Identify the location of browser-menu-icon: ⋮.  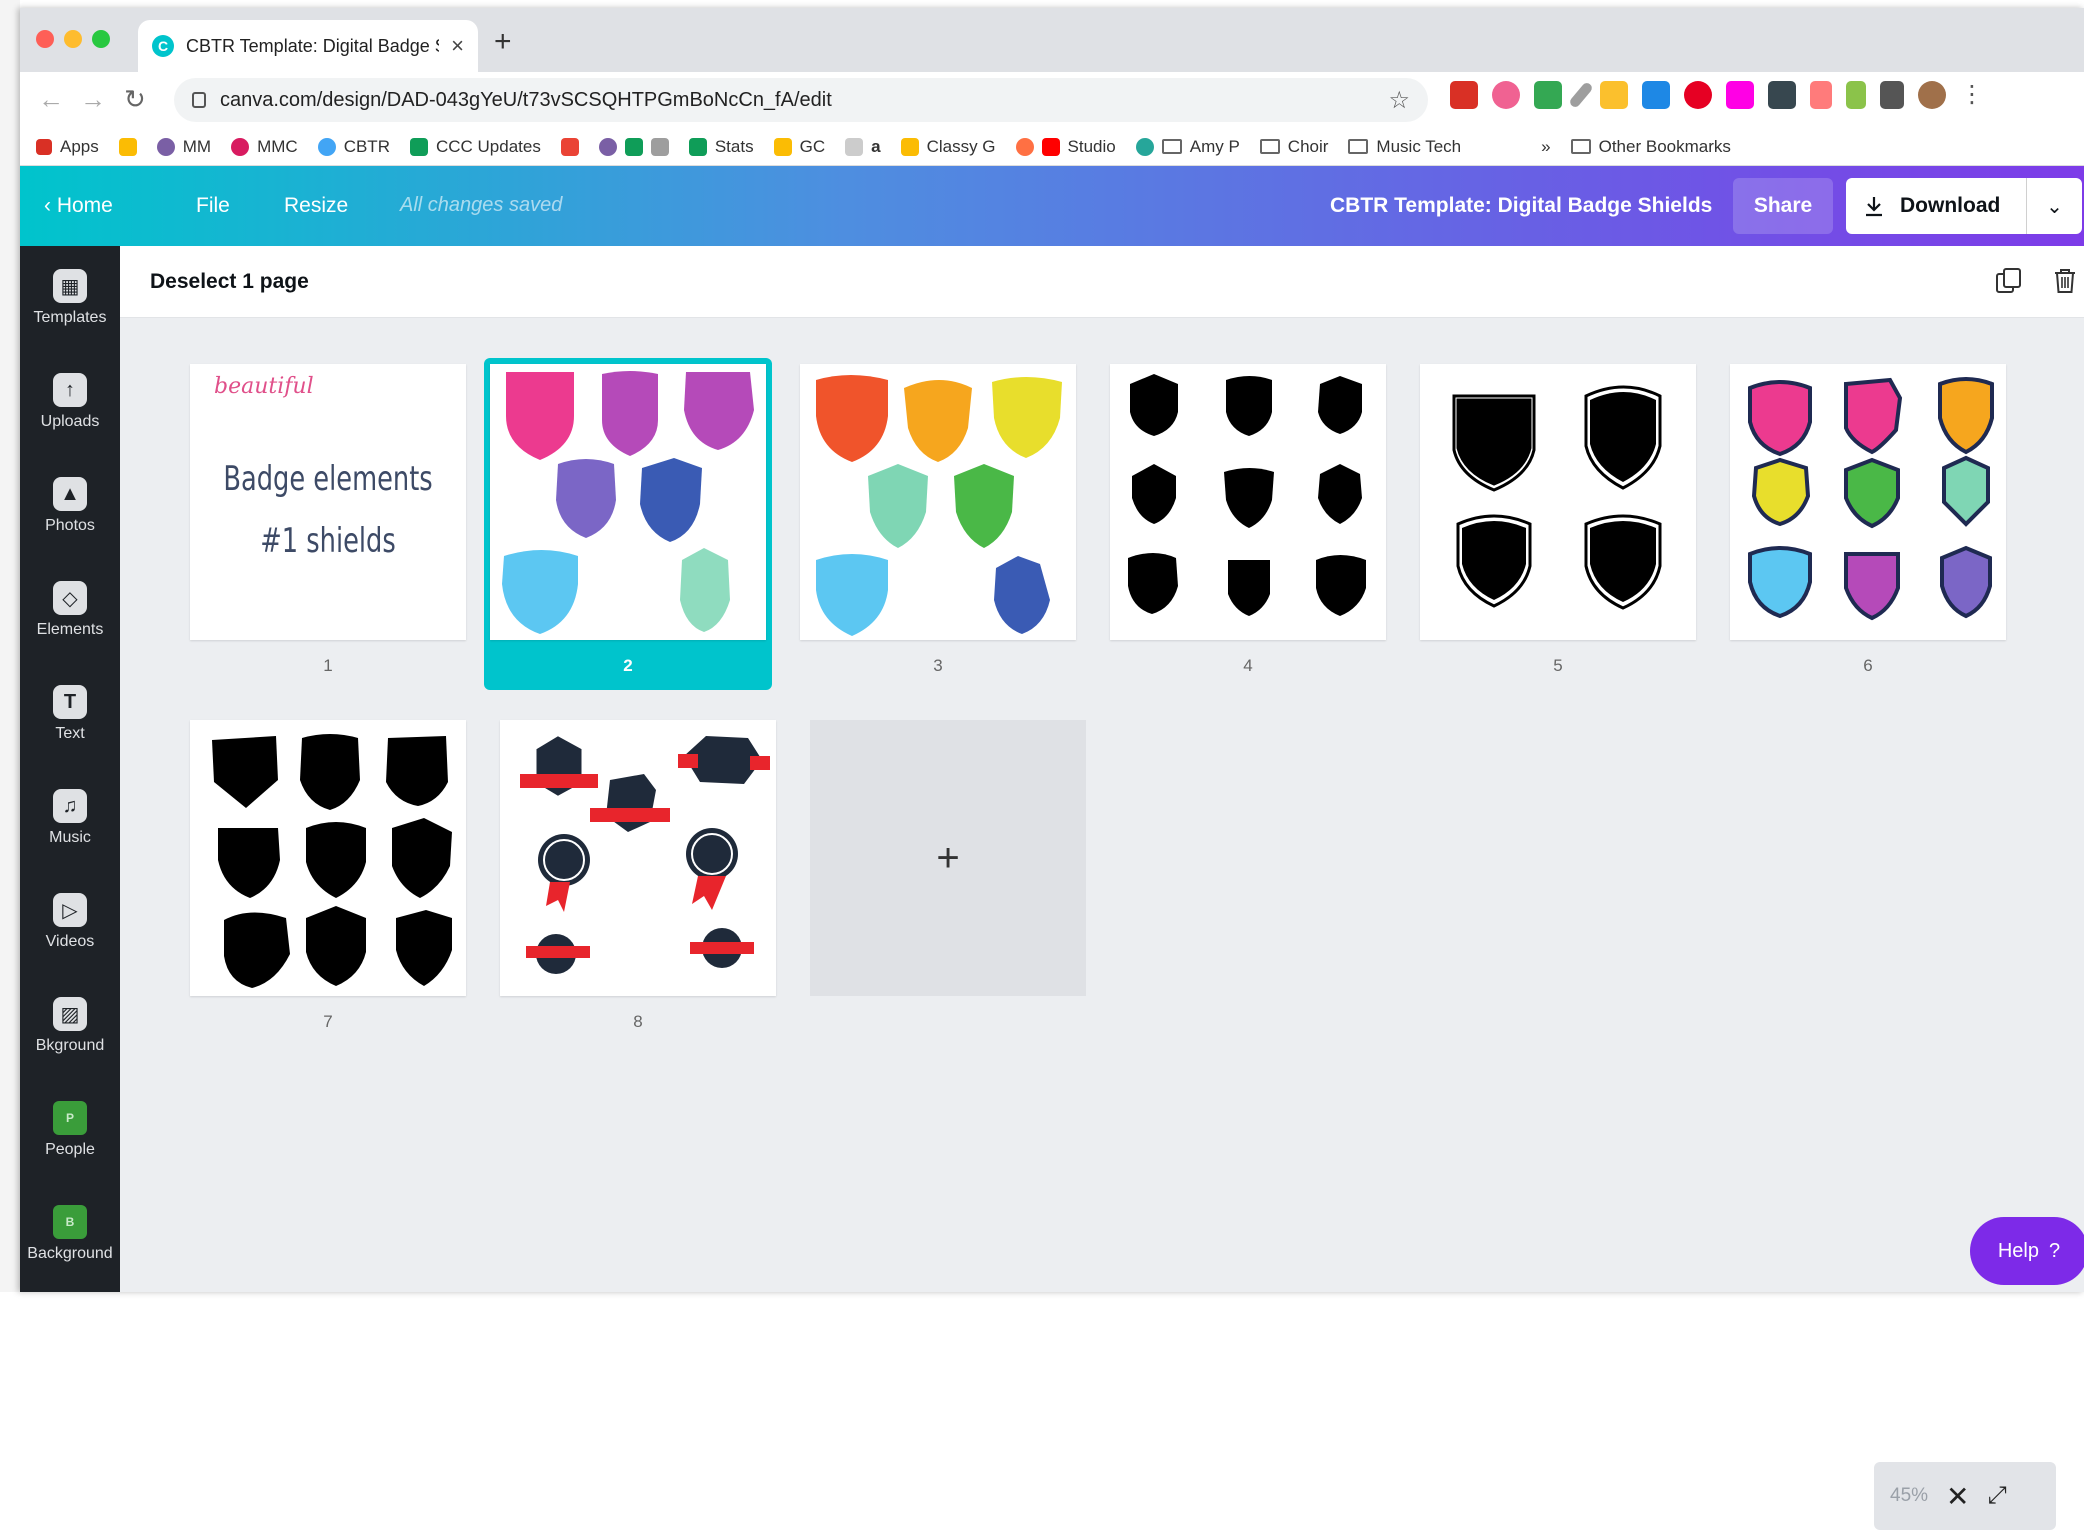
(1972, 94).